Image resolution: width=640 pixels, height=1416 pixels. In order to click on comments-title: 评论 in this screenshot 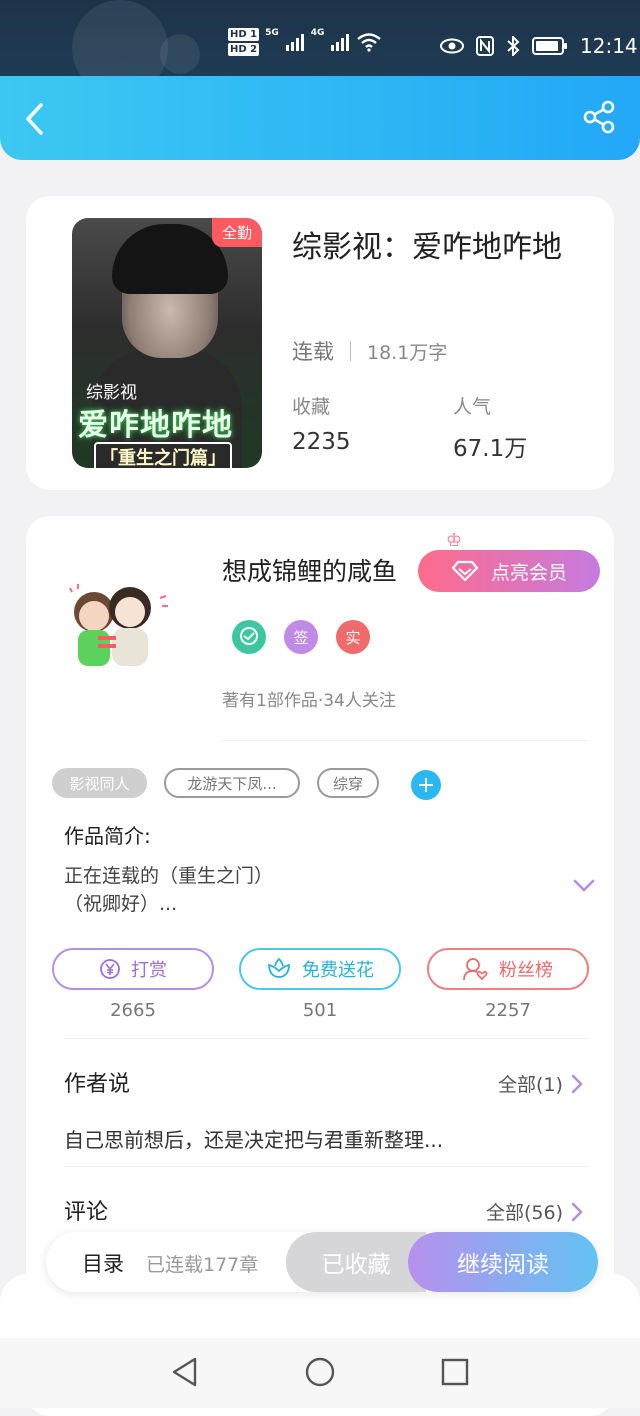, I will do `click(86, 1212)`.